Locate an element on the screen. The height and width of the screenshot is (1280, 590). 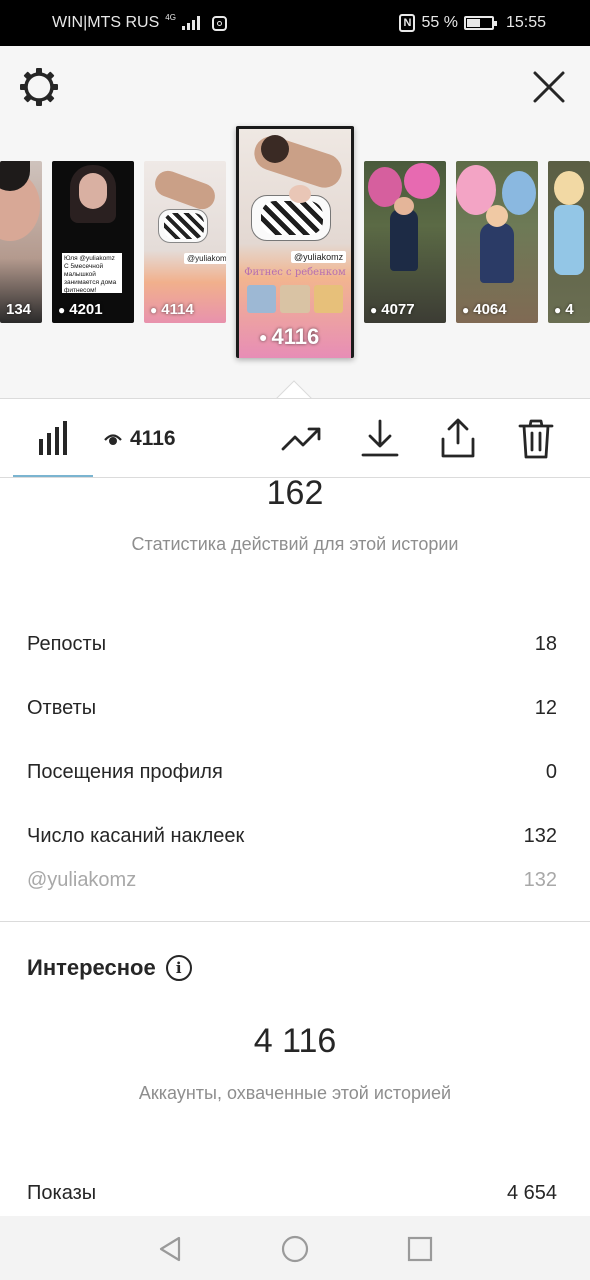
reach-total: 4 116 is located at coordinates (295, 1041).